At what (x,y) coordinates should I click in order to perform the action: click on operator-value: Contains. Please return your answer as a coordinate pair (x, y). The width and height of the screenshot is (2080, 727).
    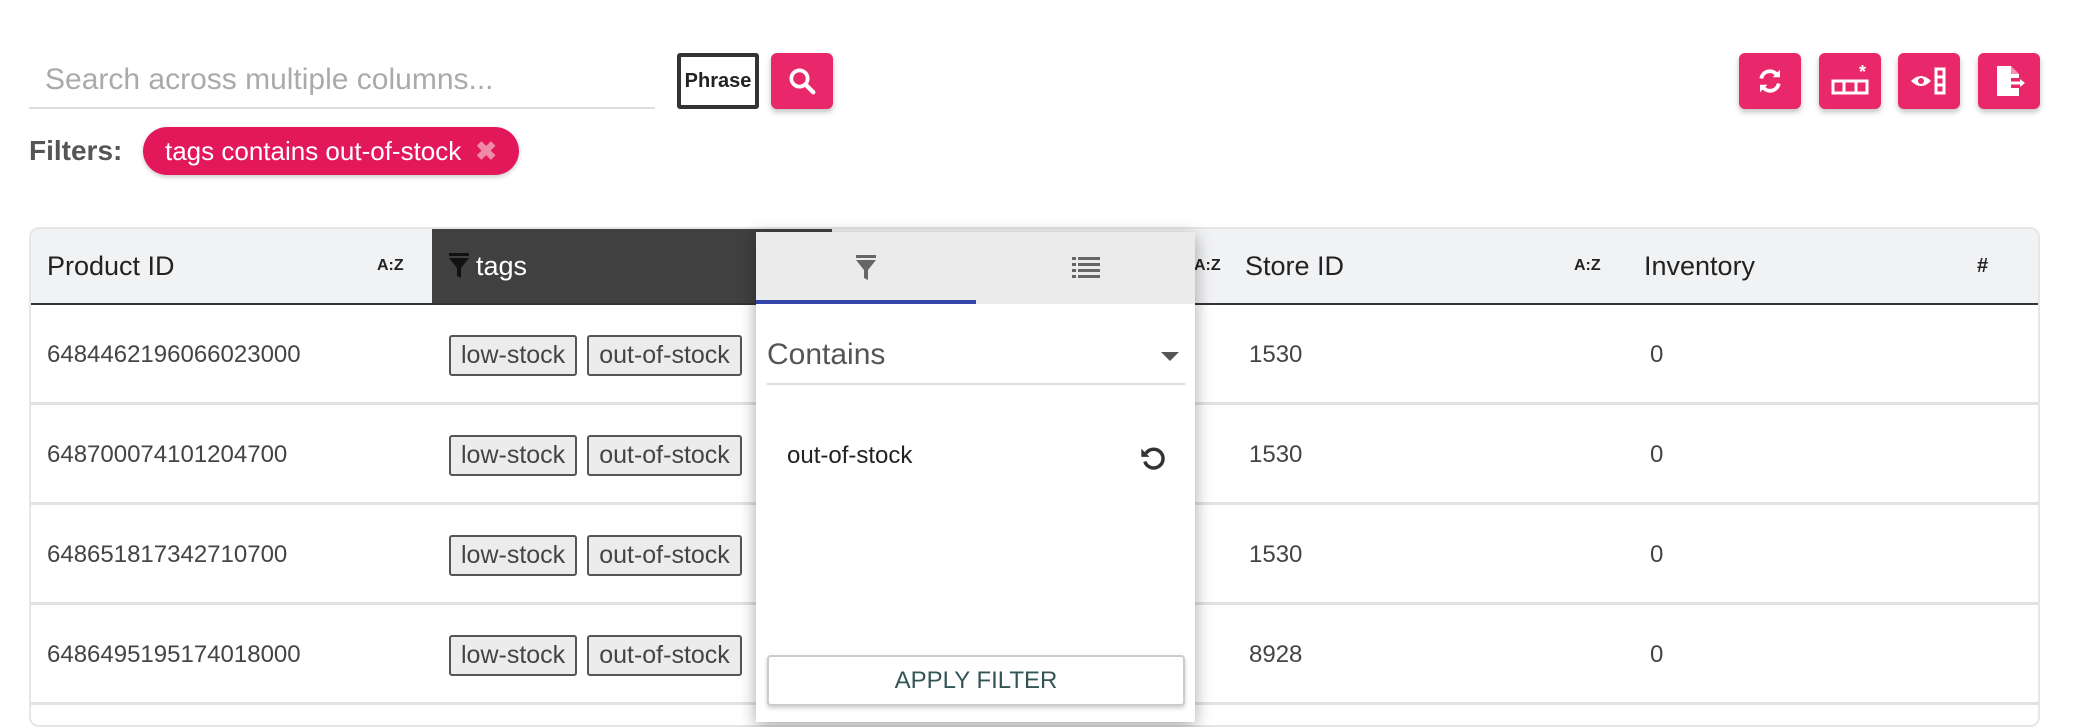
    Looking at the image, I should click on (826, 354).